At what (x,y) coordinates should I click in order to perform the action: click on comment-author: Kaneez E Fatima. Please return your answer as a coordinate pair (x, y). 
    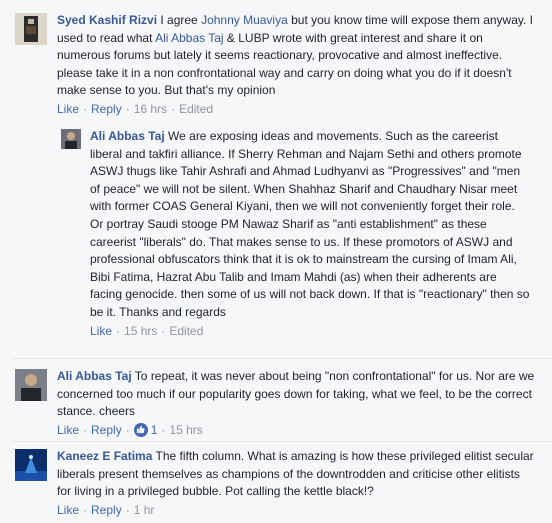
    Looking at the image, I should click on (104, 456).